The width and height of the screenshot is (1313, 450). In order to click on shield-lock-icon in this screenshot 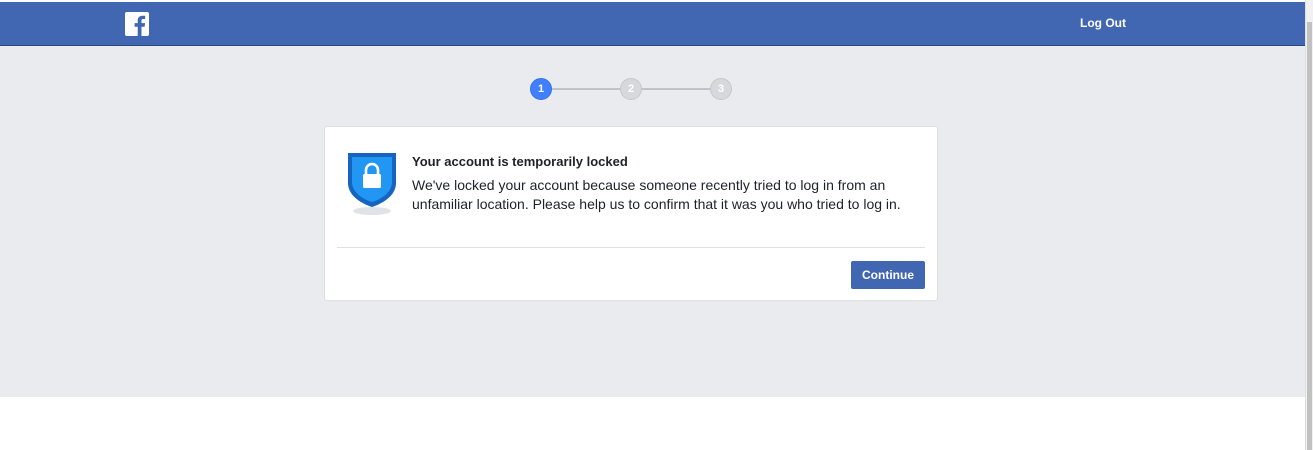, I will do `click(372, 184)`.